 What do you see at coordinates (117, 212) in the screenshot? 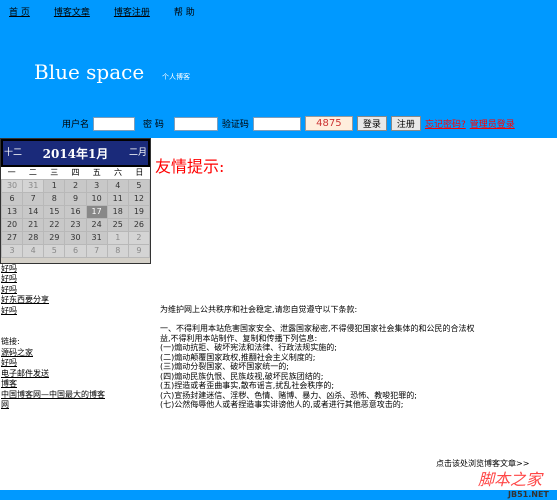
I see `calendar-day: 18` at bounding box center [117, 212].